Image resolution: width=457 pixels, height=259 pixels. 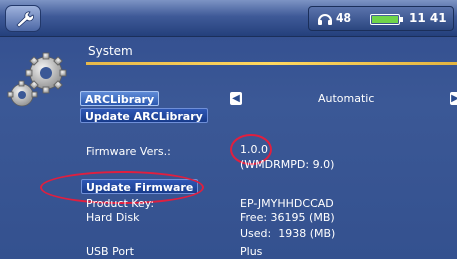 What do you see at coordinates (113, 217) in the screenshot?
I see `hard-disk-label: Hard Disk` at bounding box center [113, 217].